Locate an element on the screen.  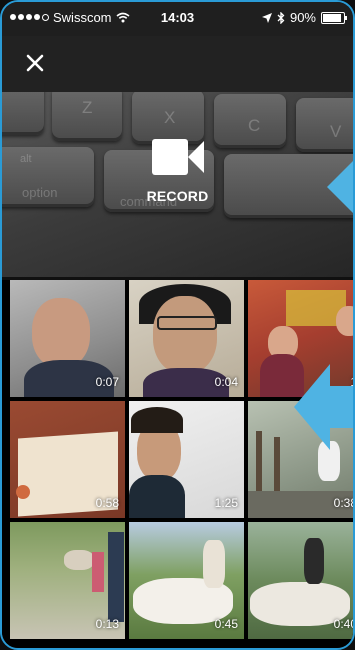
video-duration: 0:13 is located at coordinates (107, 624).